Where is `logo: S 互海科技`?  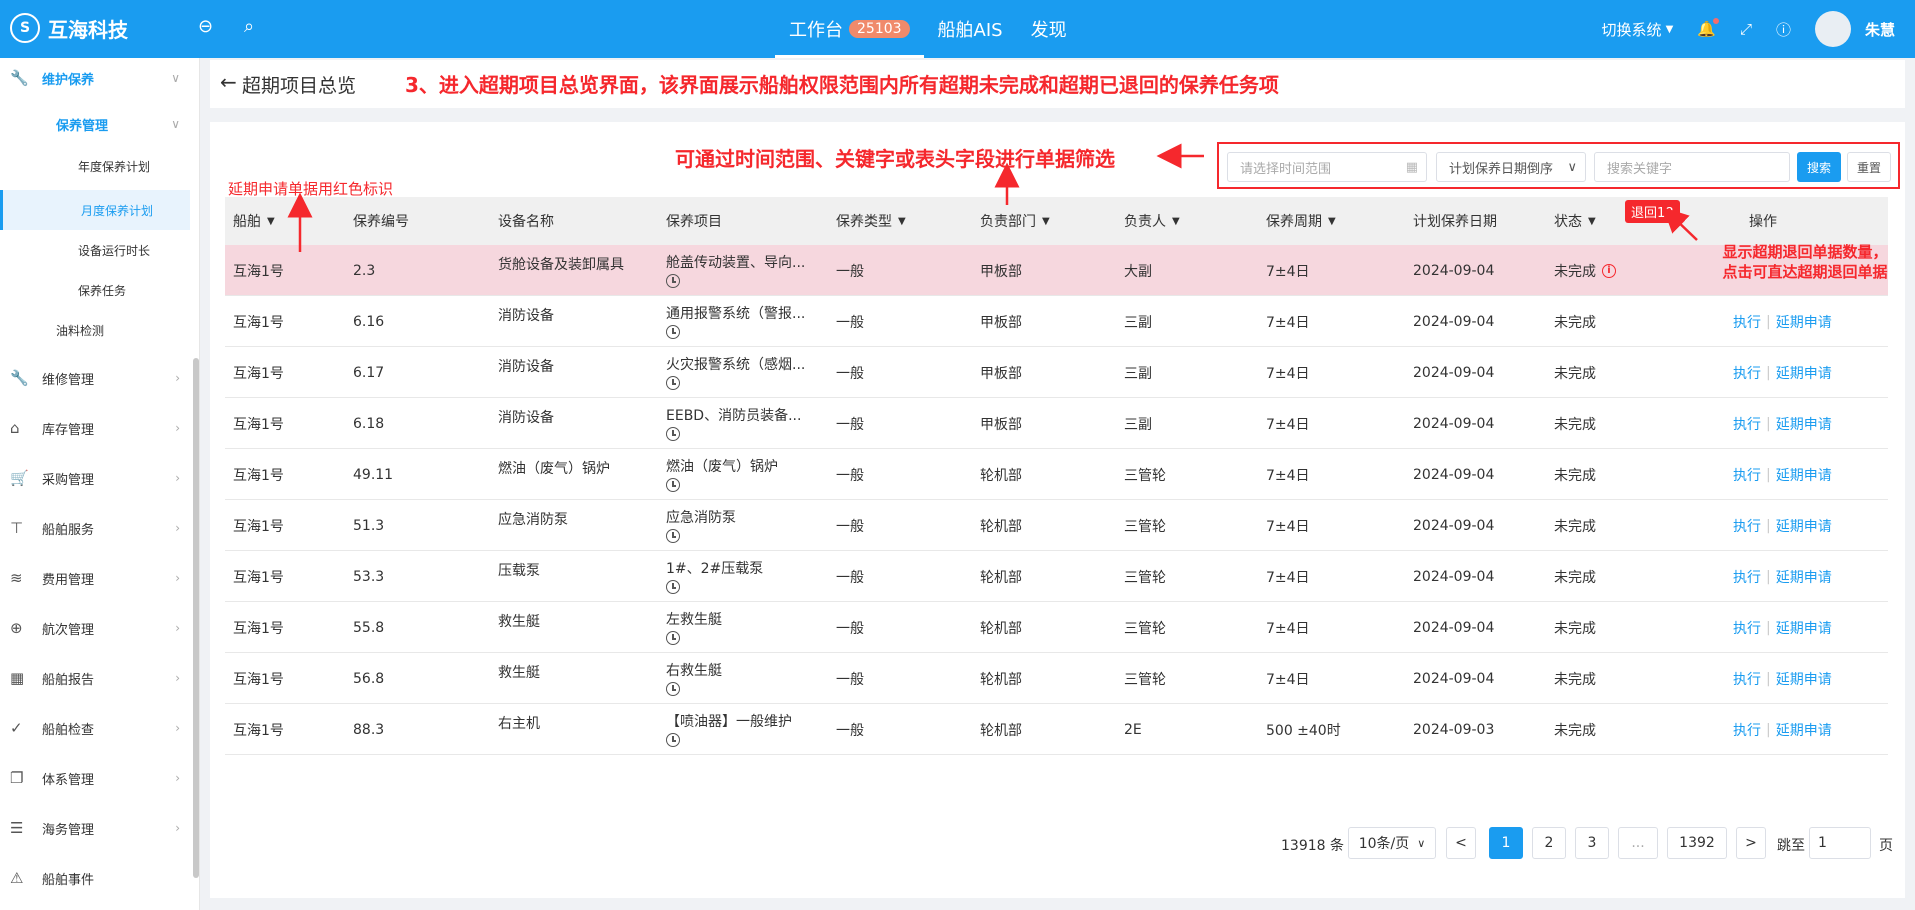
logo: S 互海科技 is located at coordinates (69, 28).